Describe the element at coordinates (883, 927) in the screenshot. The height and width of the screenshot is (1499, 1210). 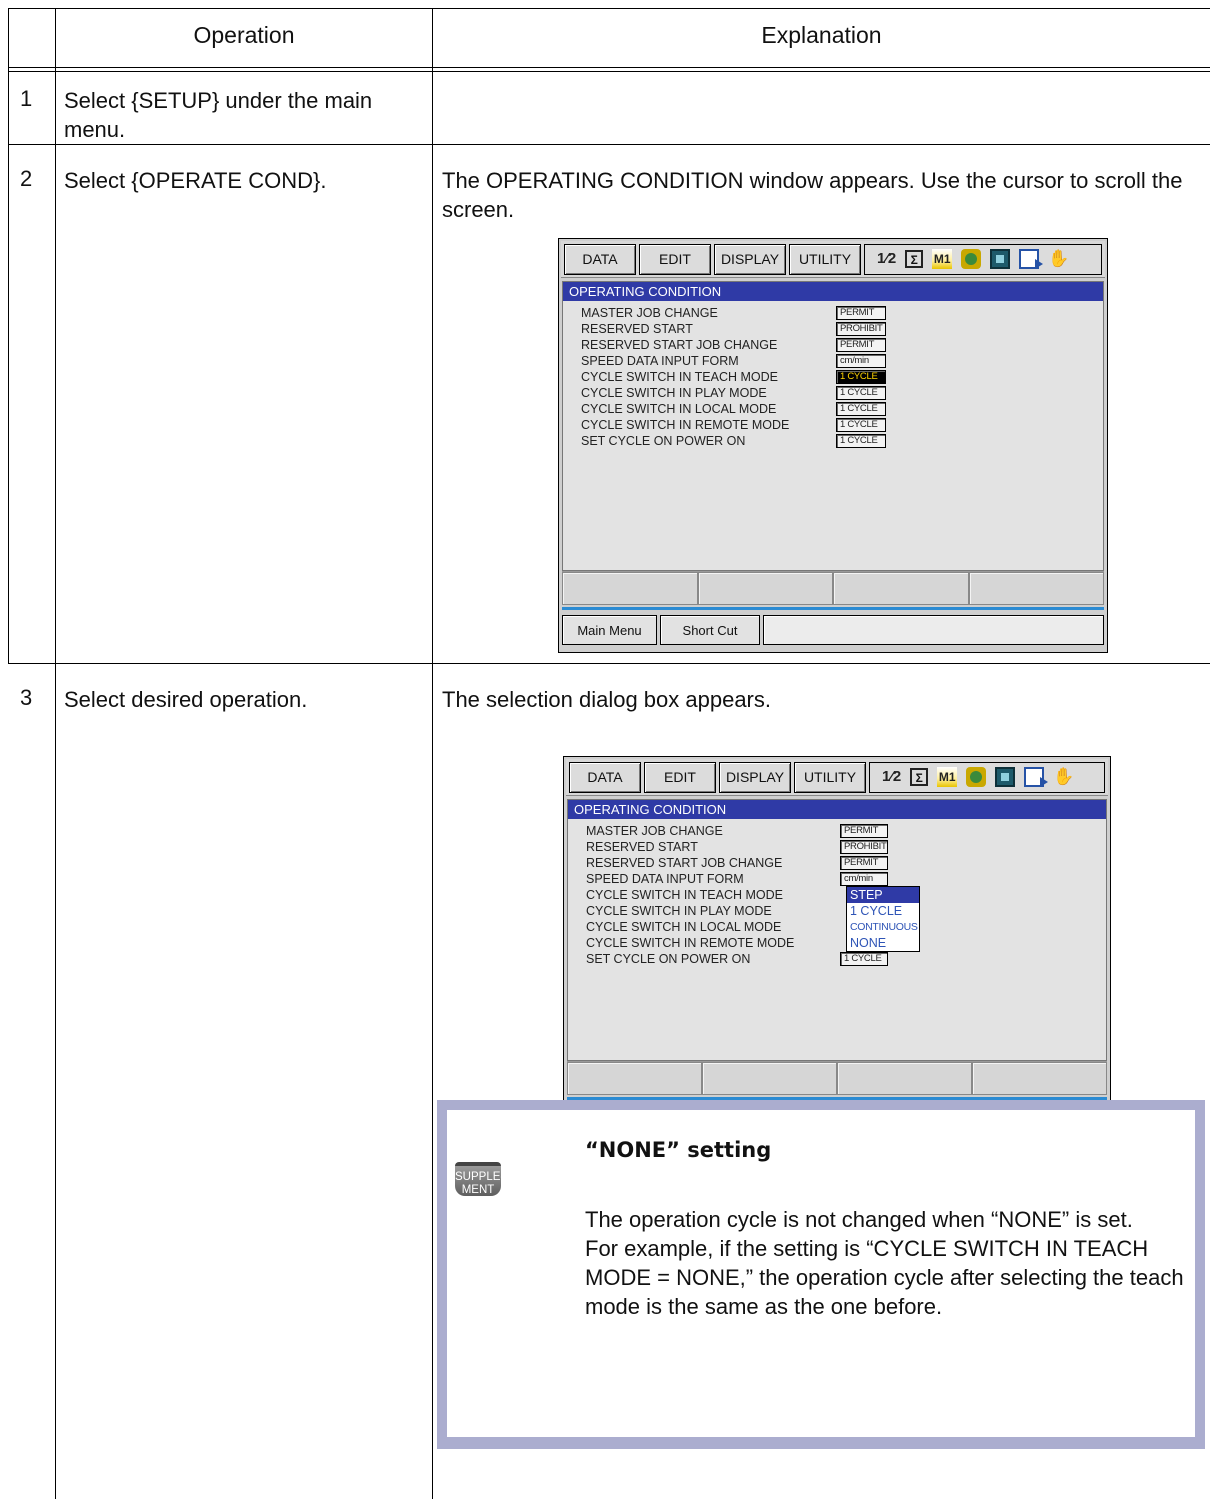
I see `dropdown-option-continuous: CONTINUOUS` at that location.